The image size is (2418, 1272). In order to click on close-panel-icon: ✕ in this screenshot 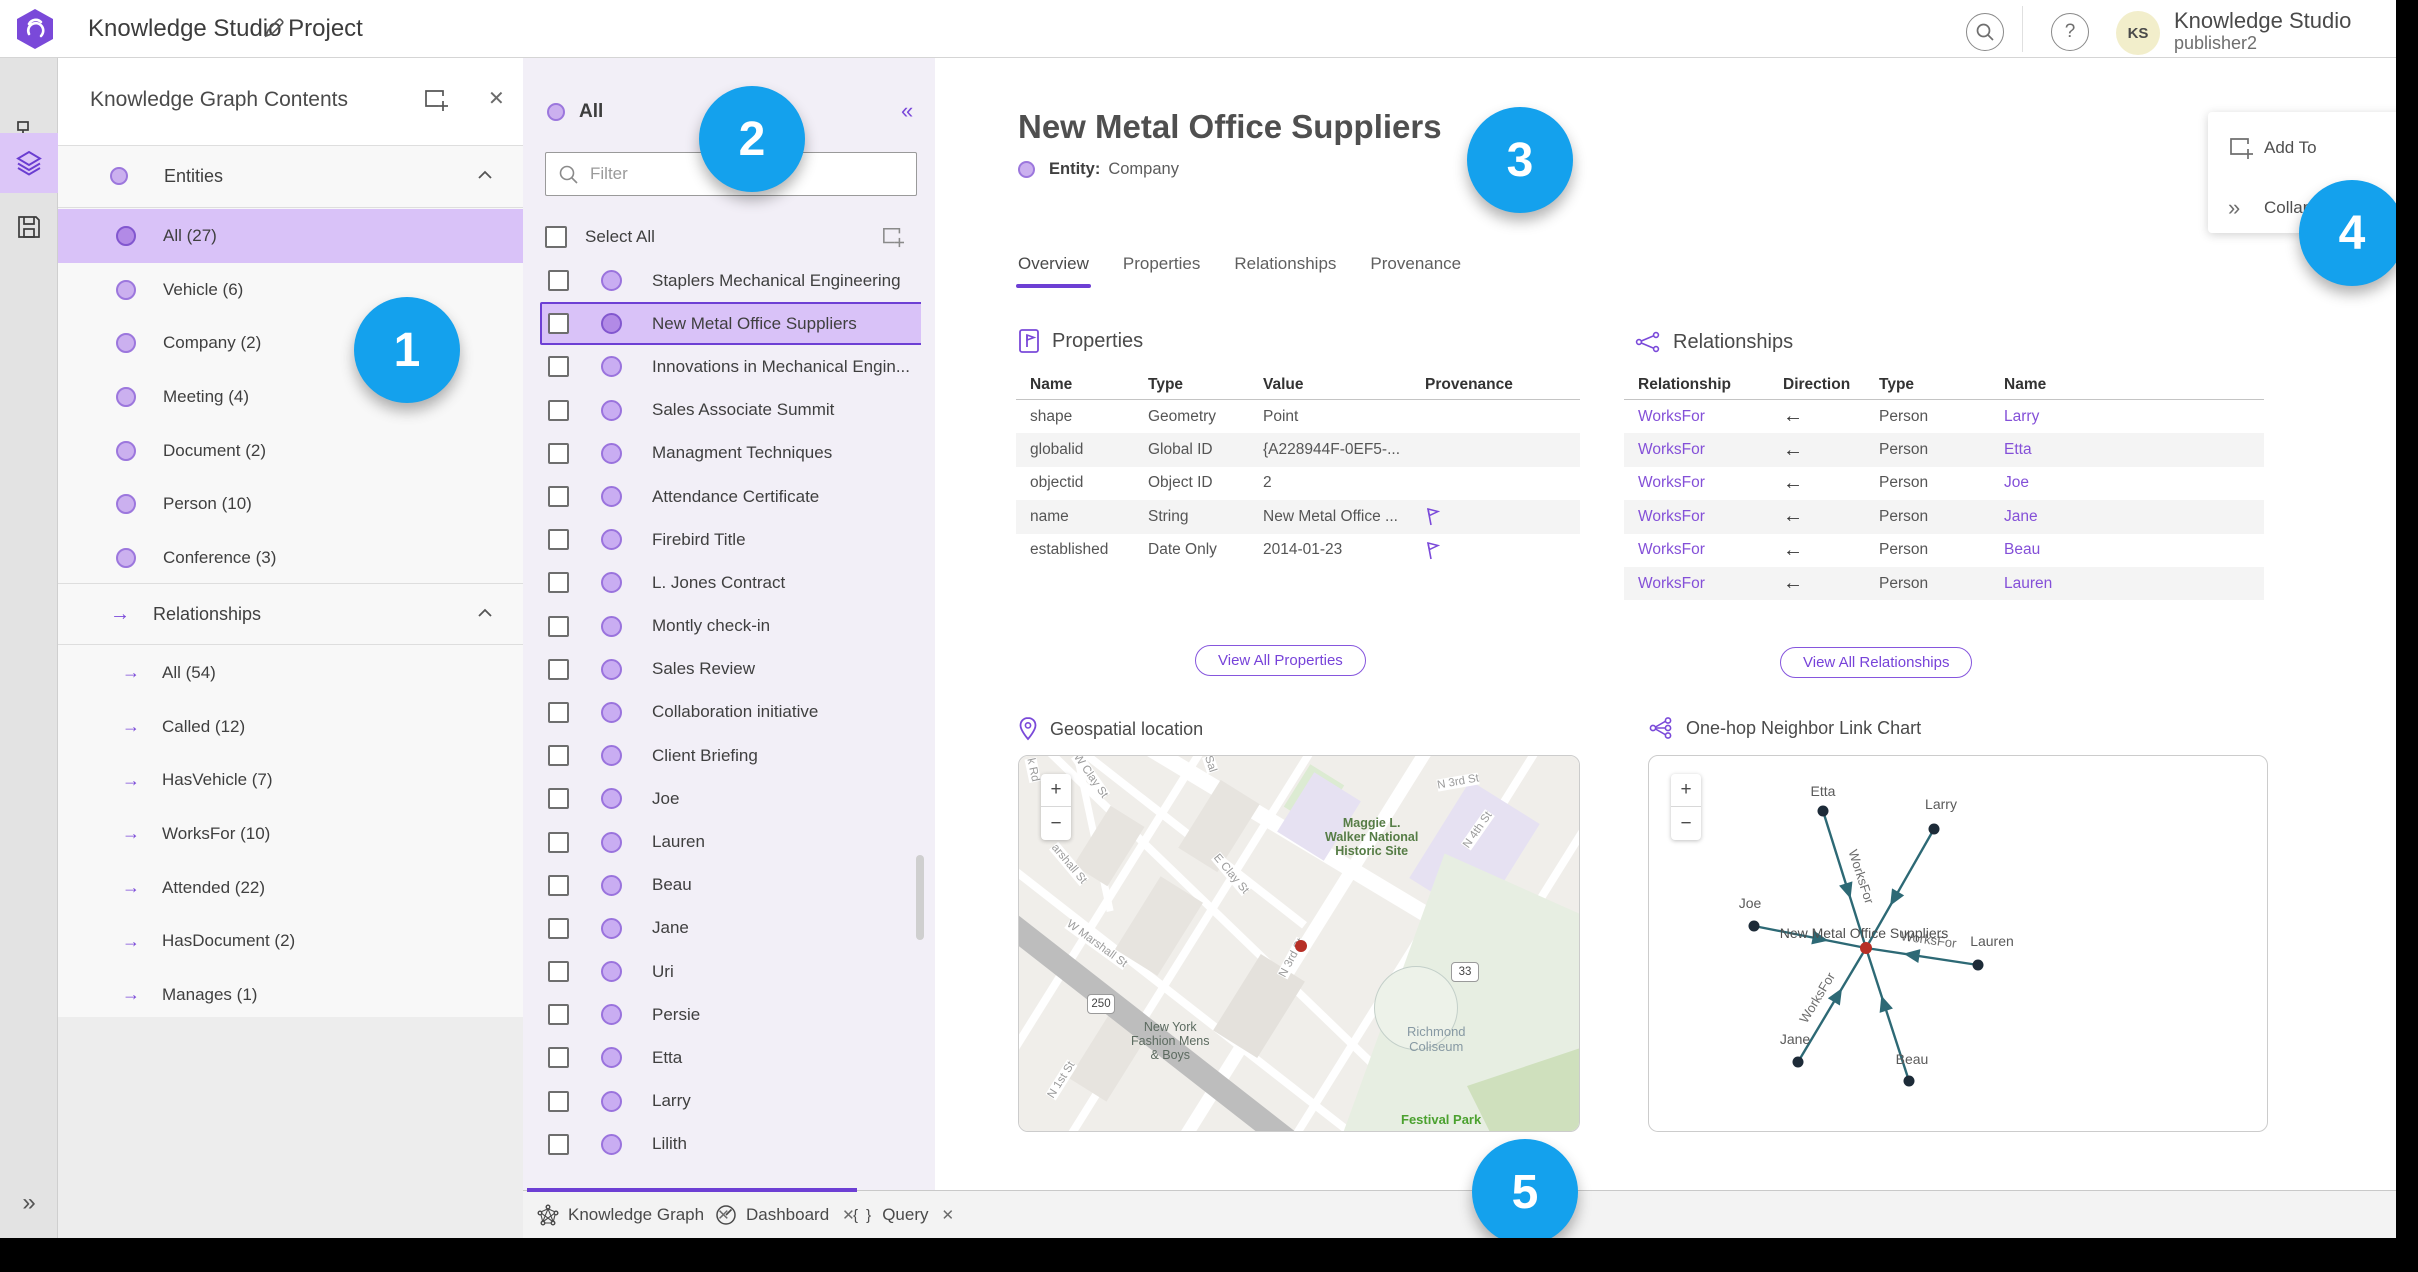, I will do `click(496, 98)`.